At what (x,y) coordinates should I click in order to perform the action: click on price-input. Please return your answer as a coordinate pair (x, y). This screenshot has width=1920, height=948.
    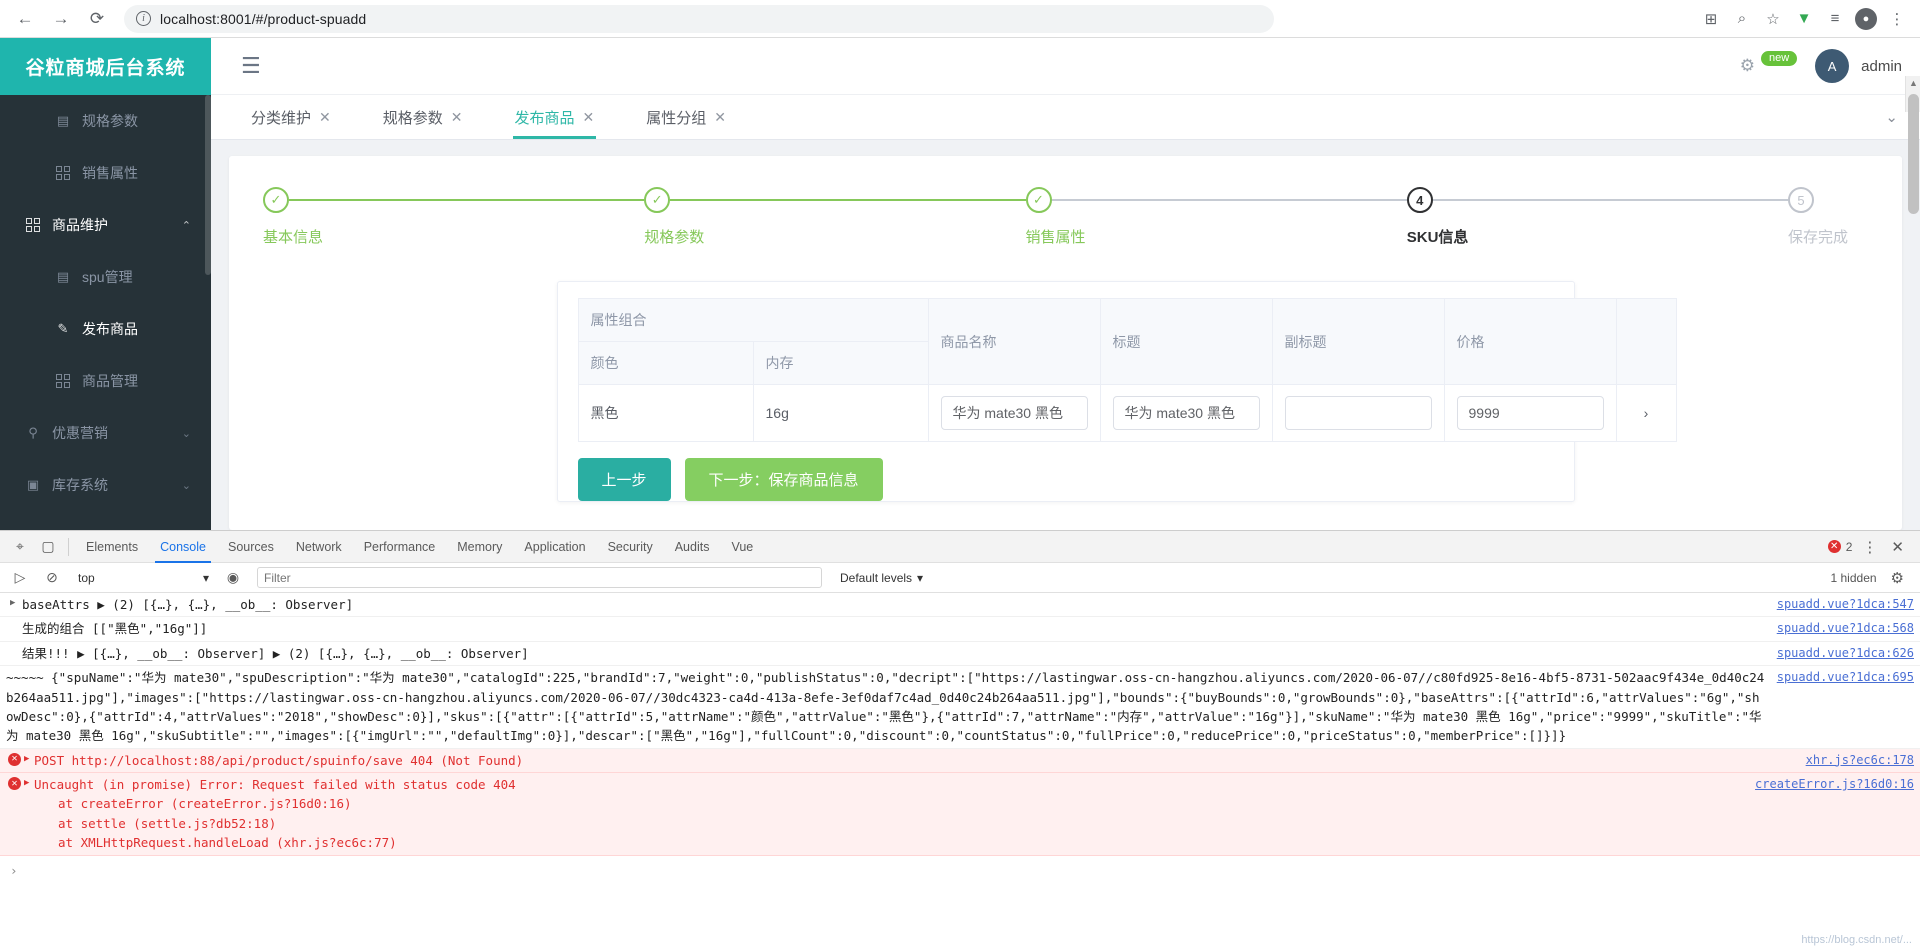
    Looking at the image, I should click on (1530, 413).